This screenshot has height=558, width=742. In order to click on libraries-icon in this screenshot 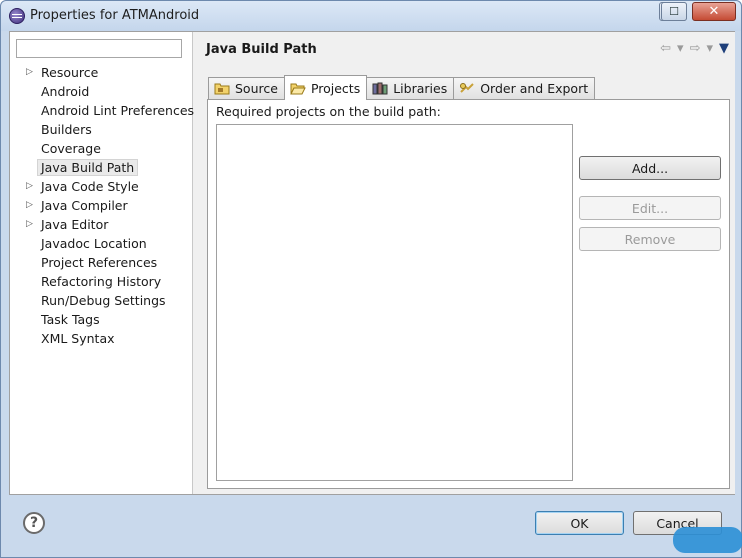, I will do `click(380, 88)`.